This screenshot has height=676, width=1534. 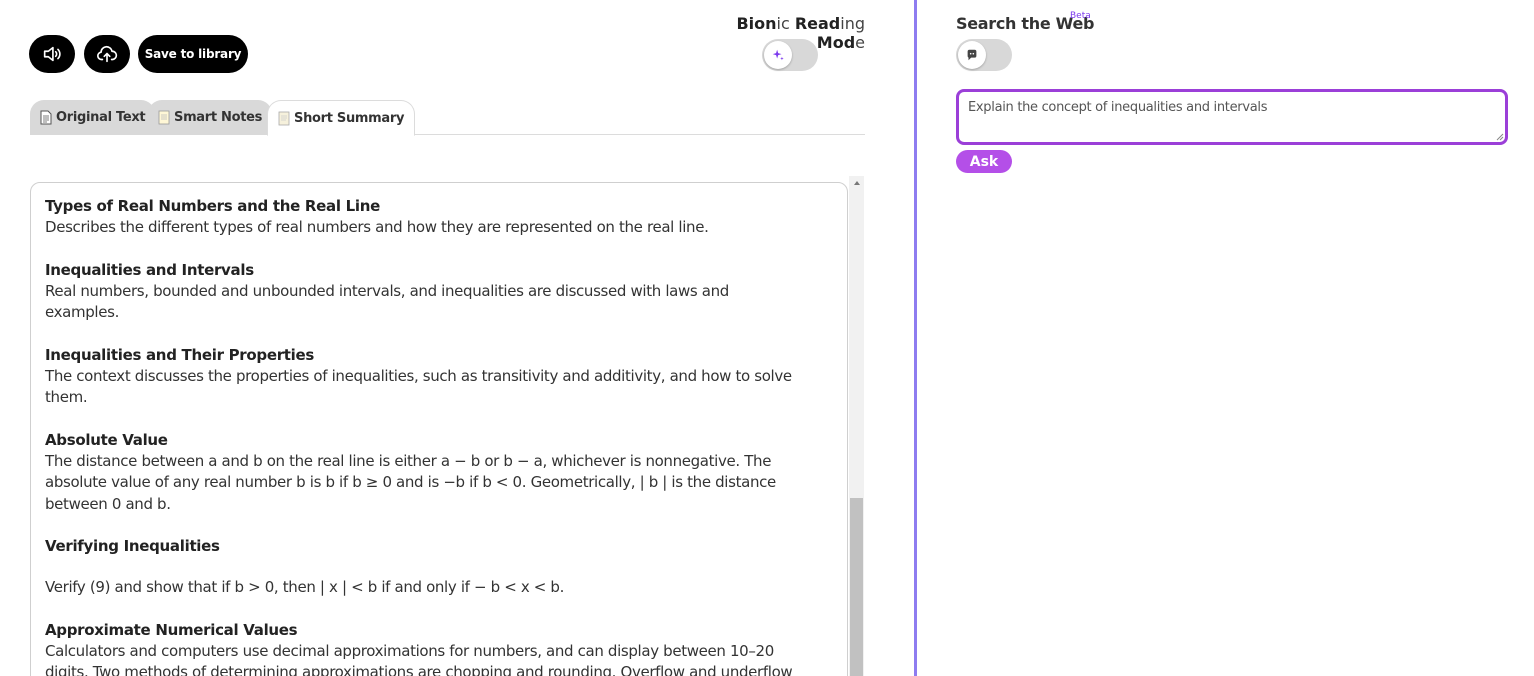 I want to click on search-web-toggle, so click(x=984, y=55).